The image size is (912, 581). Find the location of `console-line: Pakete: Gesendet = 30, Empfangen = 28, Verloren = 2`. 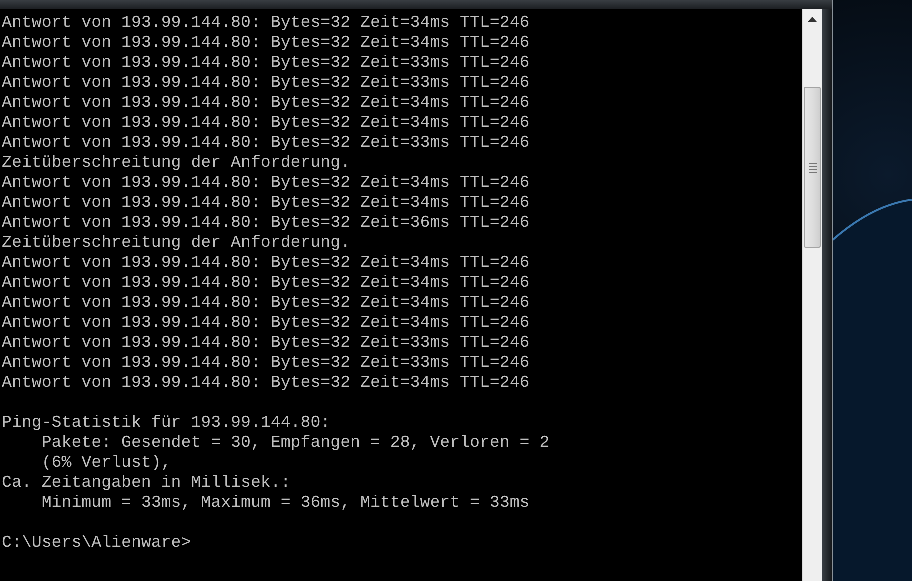

console-line: Pakete: Gesendet = 30, Empfangen = 28, Verloren = 2 is located at coordinates (295, 443).